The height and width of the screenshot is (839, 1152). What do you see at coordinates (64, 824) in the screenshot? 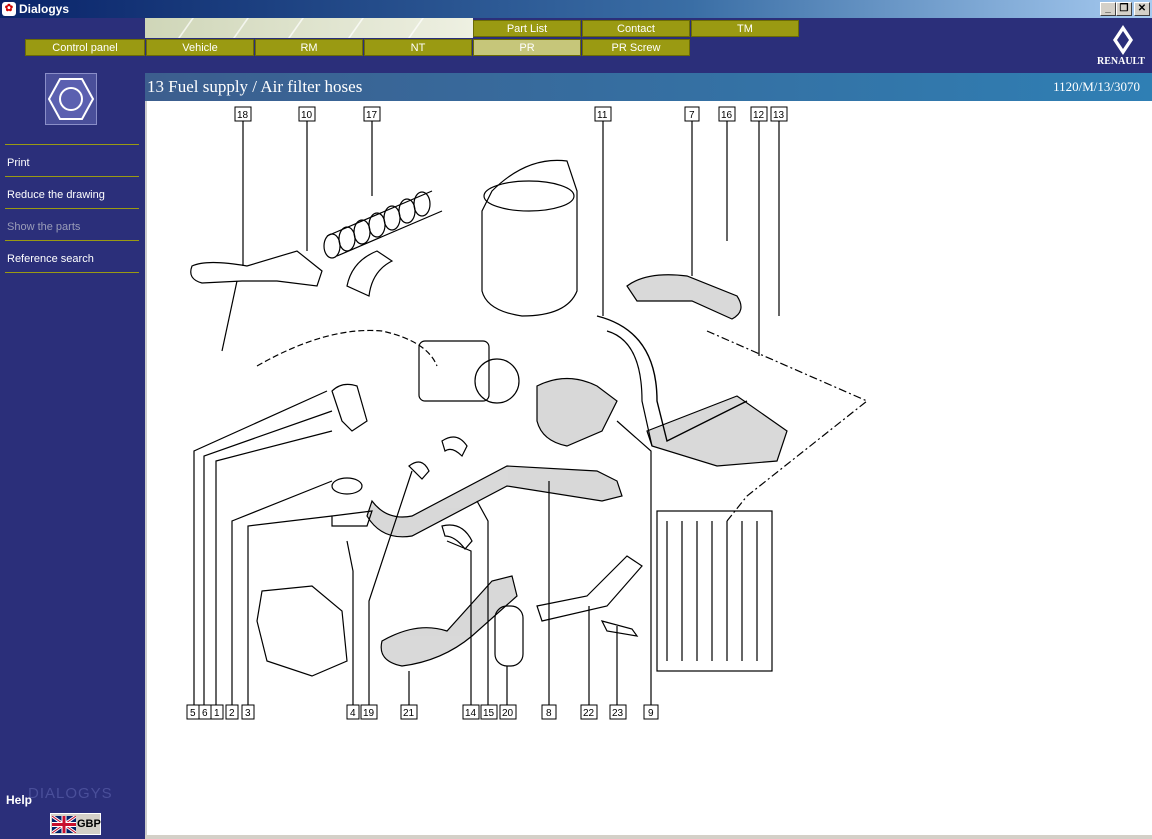
I see `uk-flag-icon` at bounding box center [64, 824].